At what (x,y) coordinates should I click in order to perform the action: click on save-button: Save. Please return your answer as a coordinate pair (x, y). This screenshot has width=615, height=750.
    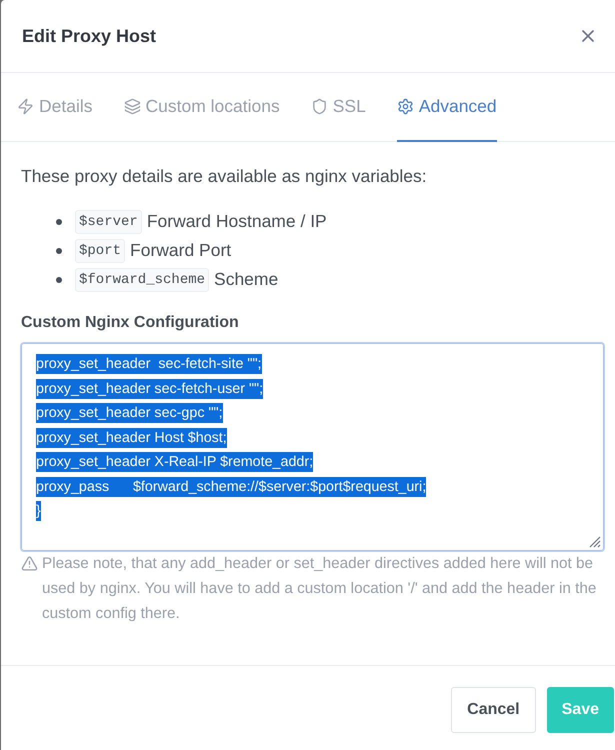
    Looking at the image, I should click on (580, 710).